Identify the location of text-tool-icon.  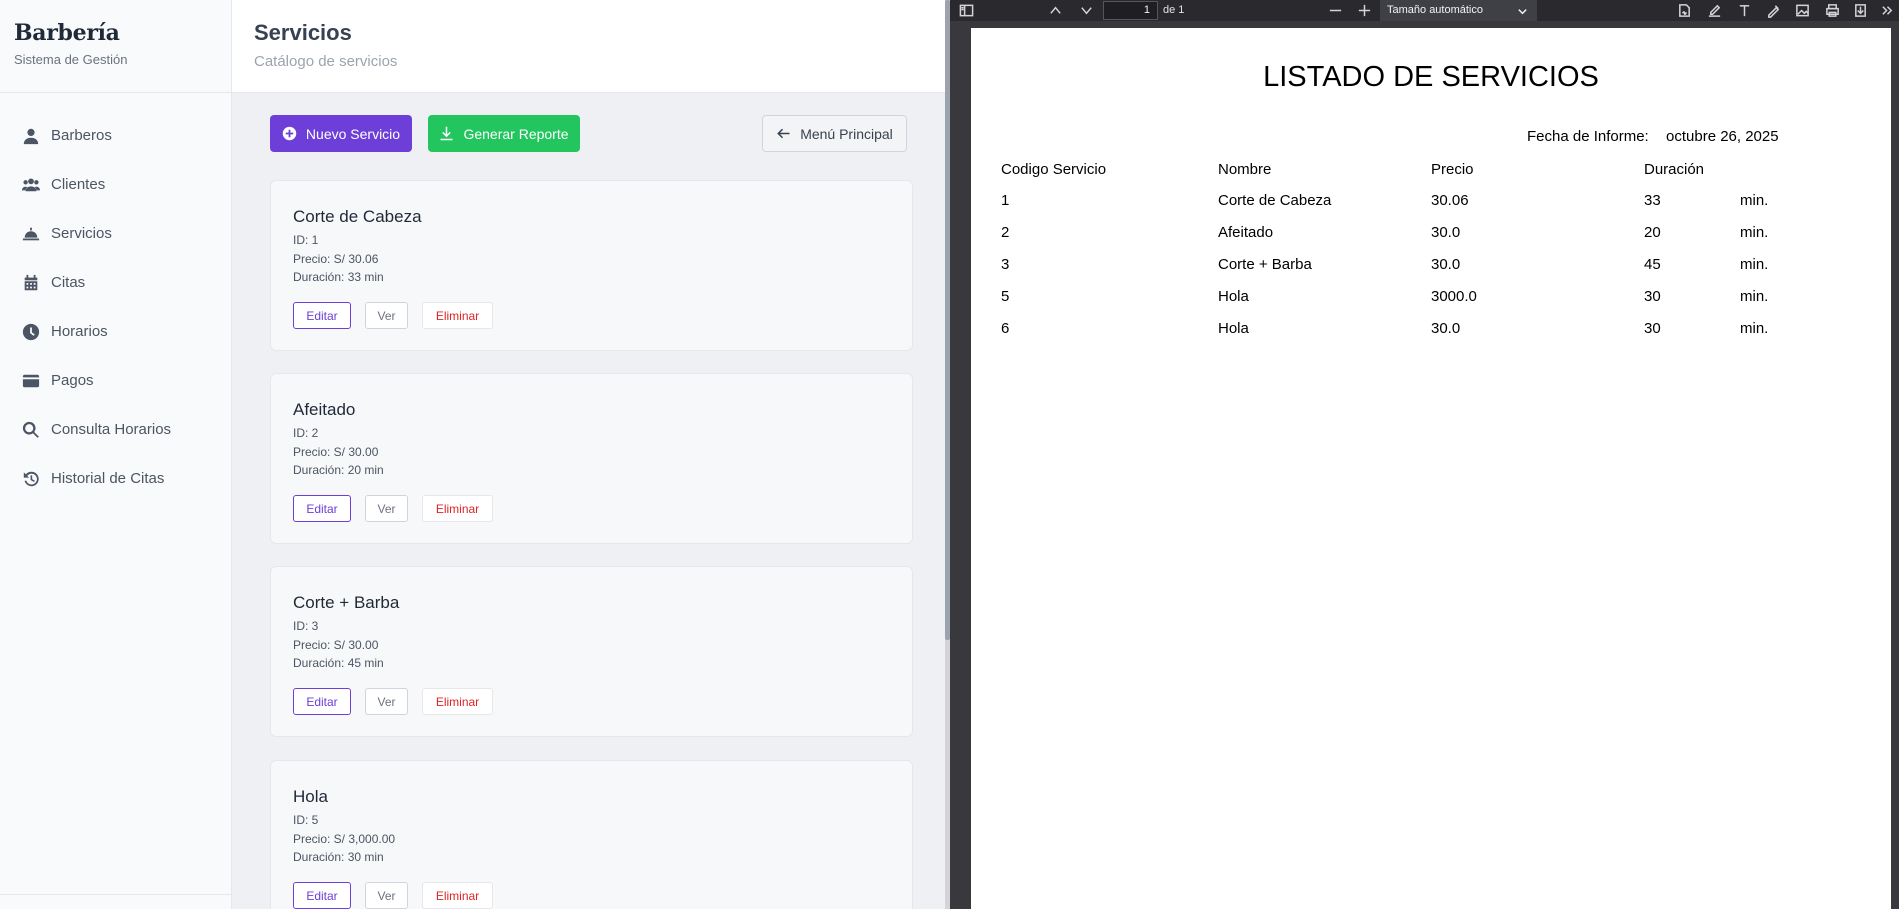
(1744, 10).